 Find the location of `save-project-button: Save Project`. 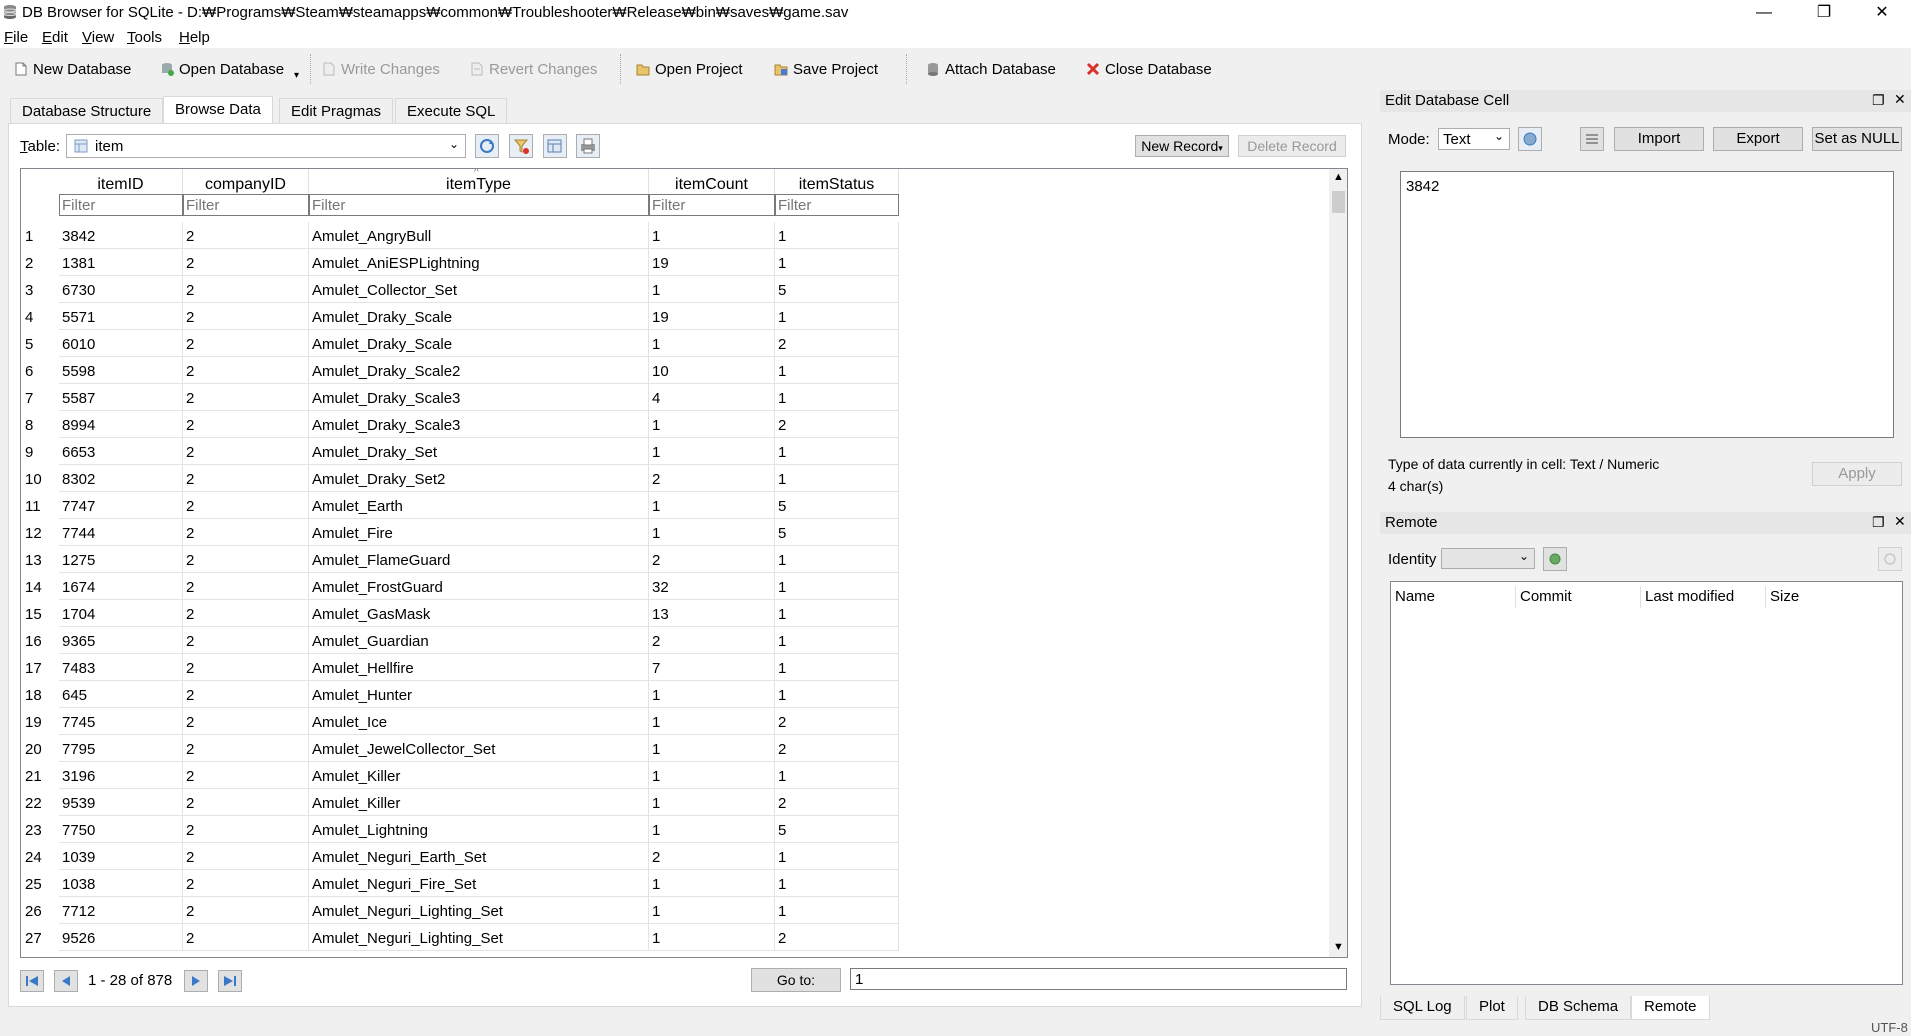

save-project-button: Save Project is located at coordinates (826, 69).